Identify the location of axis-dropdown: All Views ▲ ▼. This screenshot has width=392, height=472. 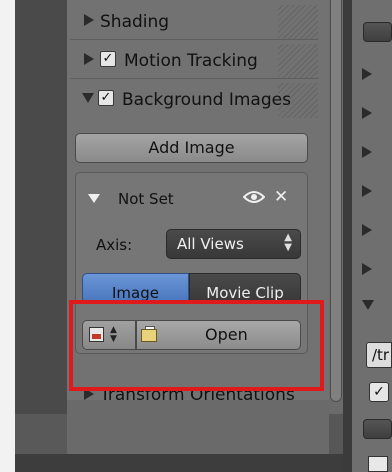
(233, 244).